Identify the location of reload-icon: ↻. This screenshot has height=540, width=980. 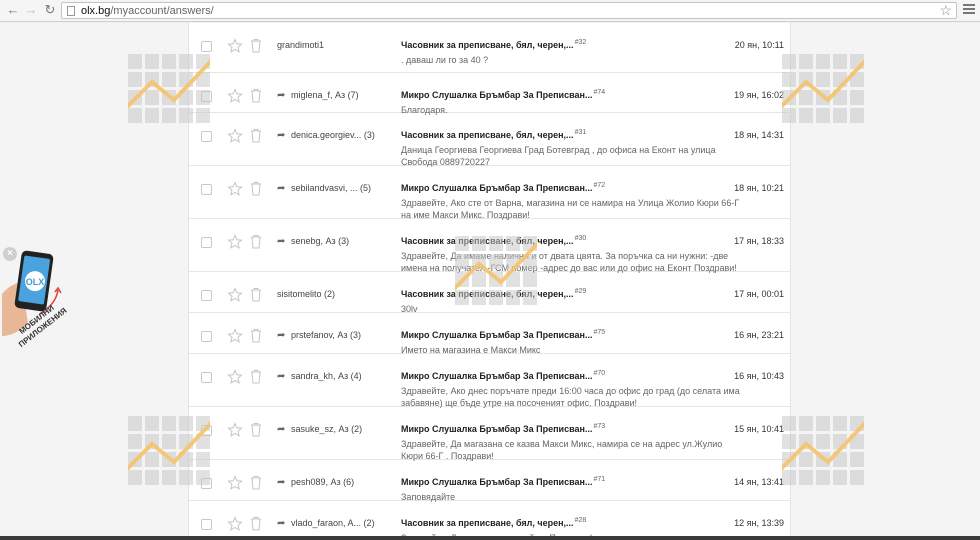
(50, 10).